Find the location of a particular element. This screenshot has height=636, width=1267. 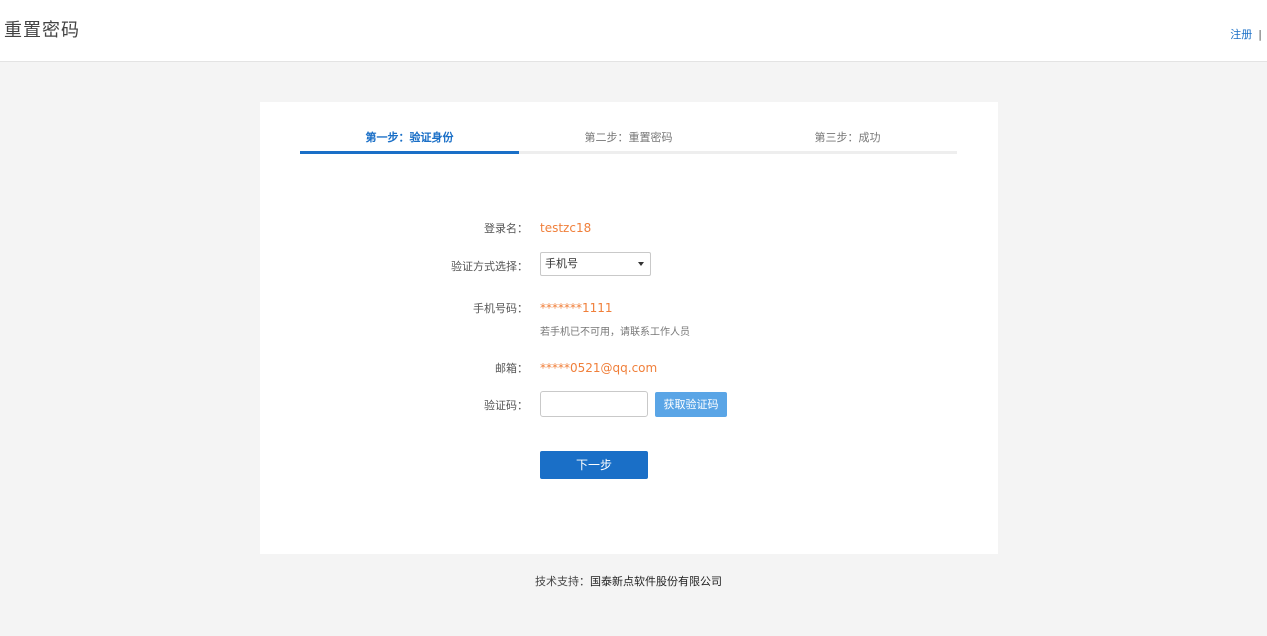

verification-code-label: 验证码： is located at coordinates (506, 405).